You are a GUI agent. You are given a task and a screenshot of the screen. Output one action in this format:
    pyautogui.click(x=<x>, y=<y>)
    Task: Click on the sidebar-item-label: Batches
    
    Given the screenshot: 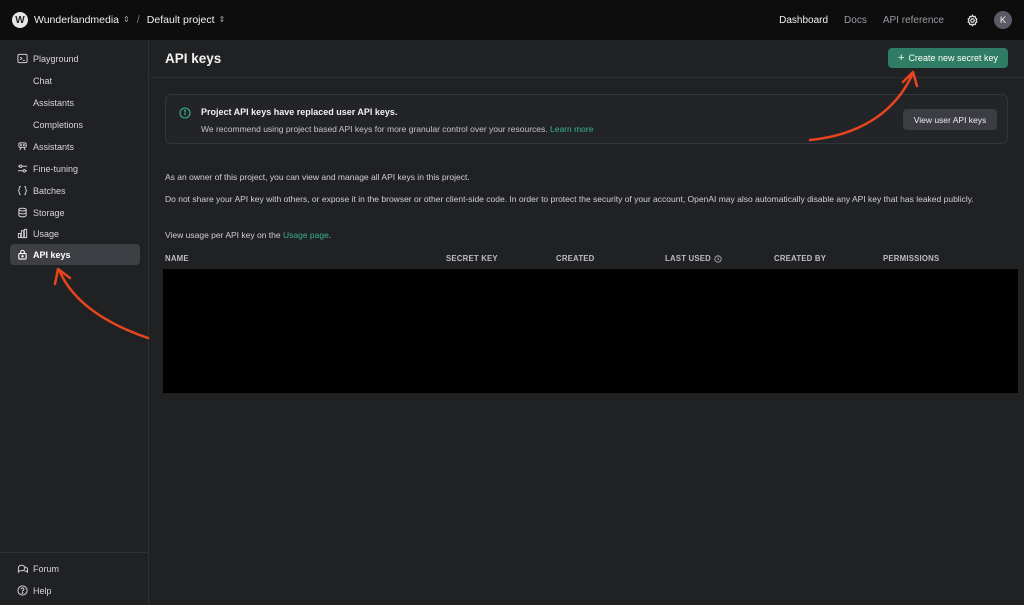 What is the action you would take?
    pyautogui.click(x=49, y=190)
    